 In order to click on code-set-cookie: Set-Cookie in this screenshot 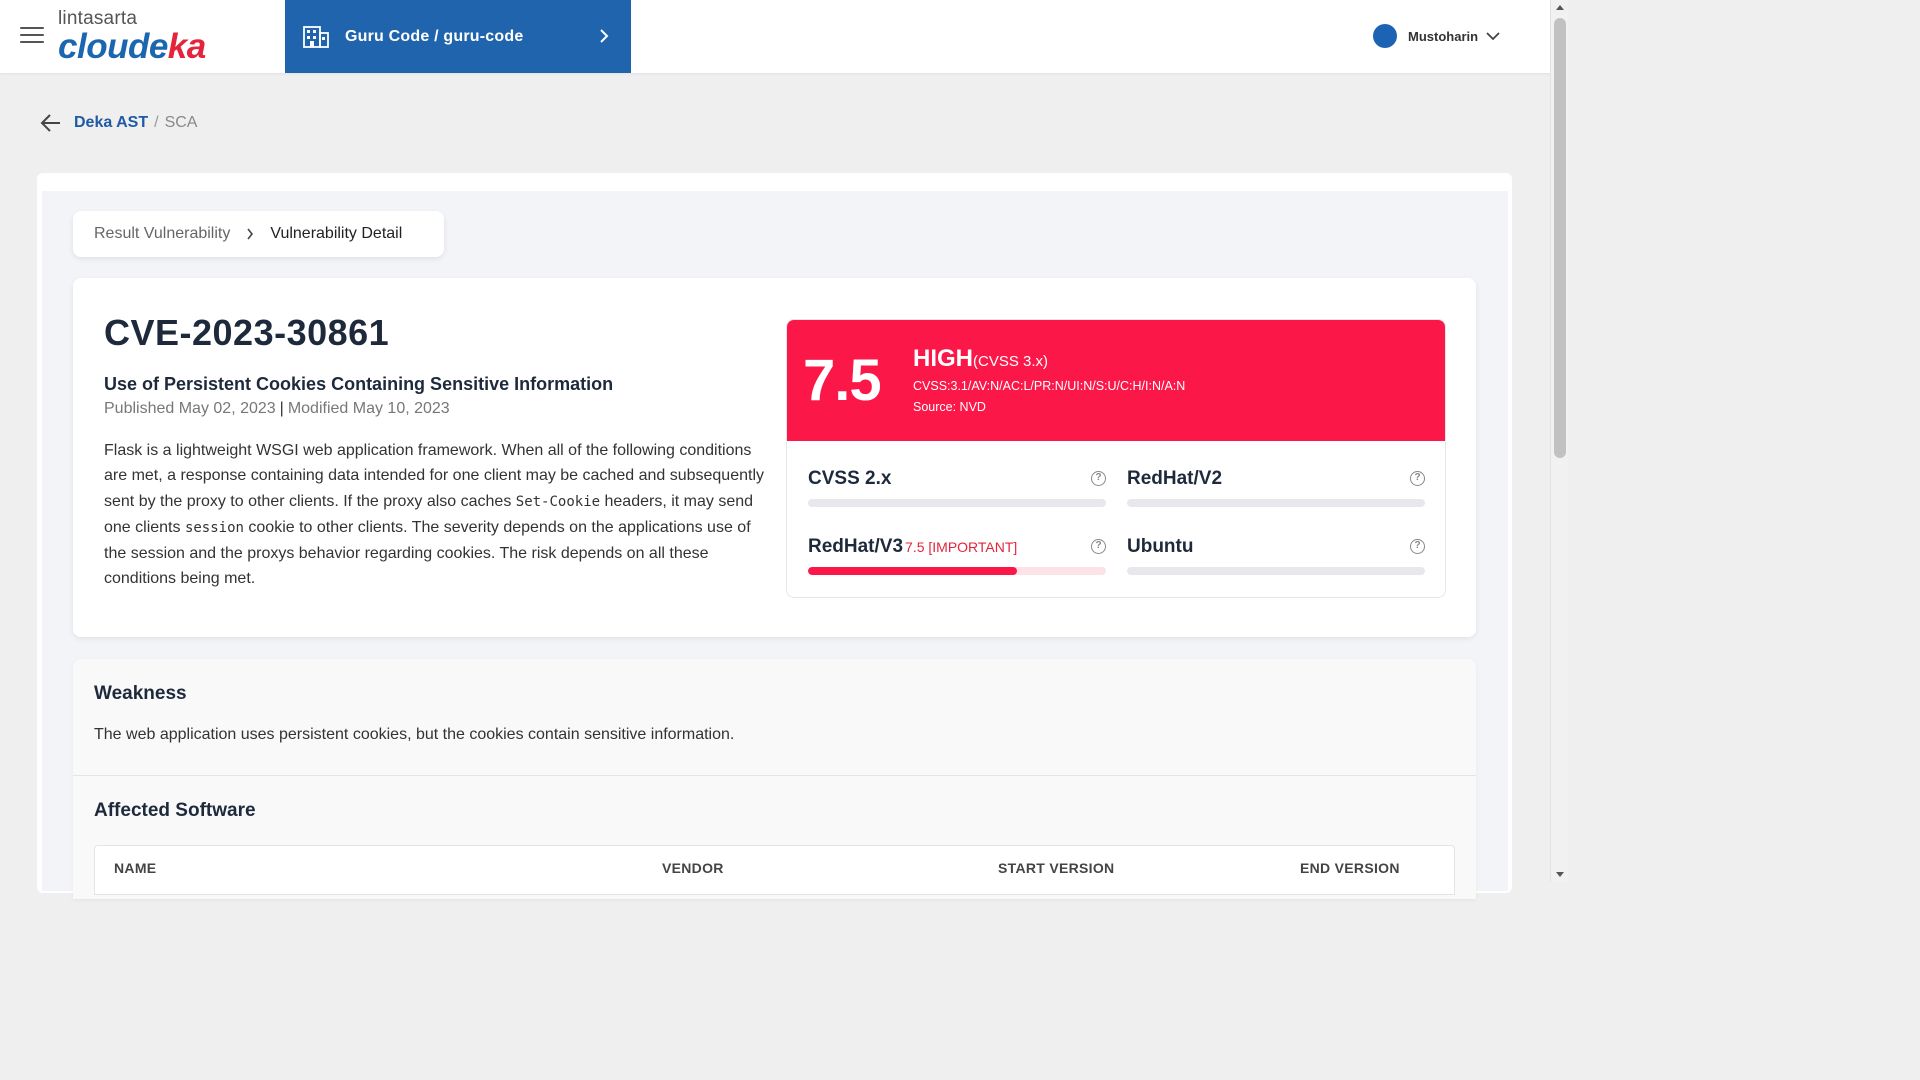, I will do `click(558, 501)`.